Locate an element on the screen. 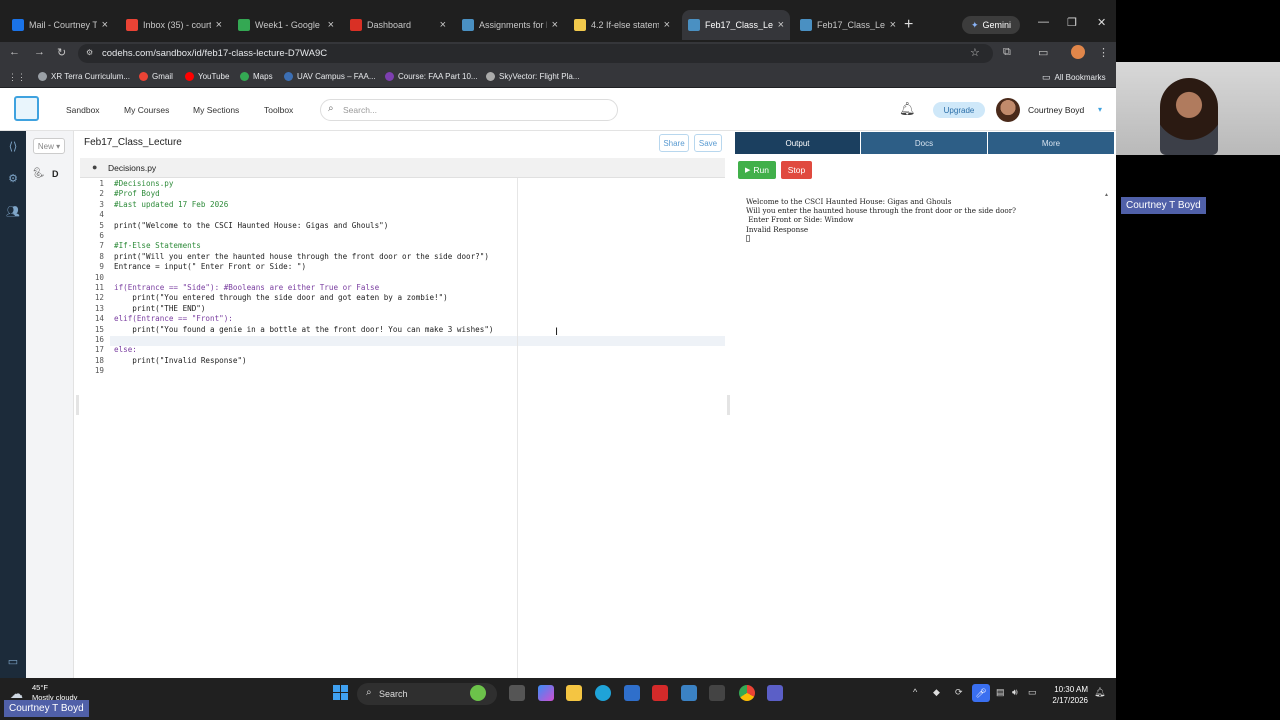 The width and height of the screenshot is (1280, 720). browser-tab: Inbox (35) - courtn × is located at coordinates (174, 25).